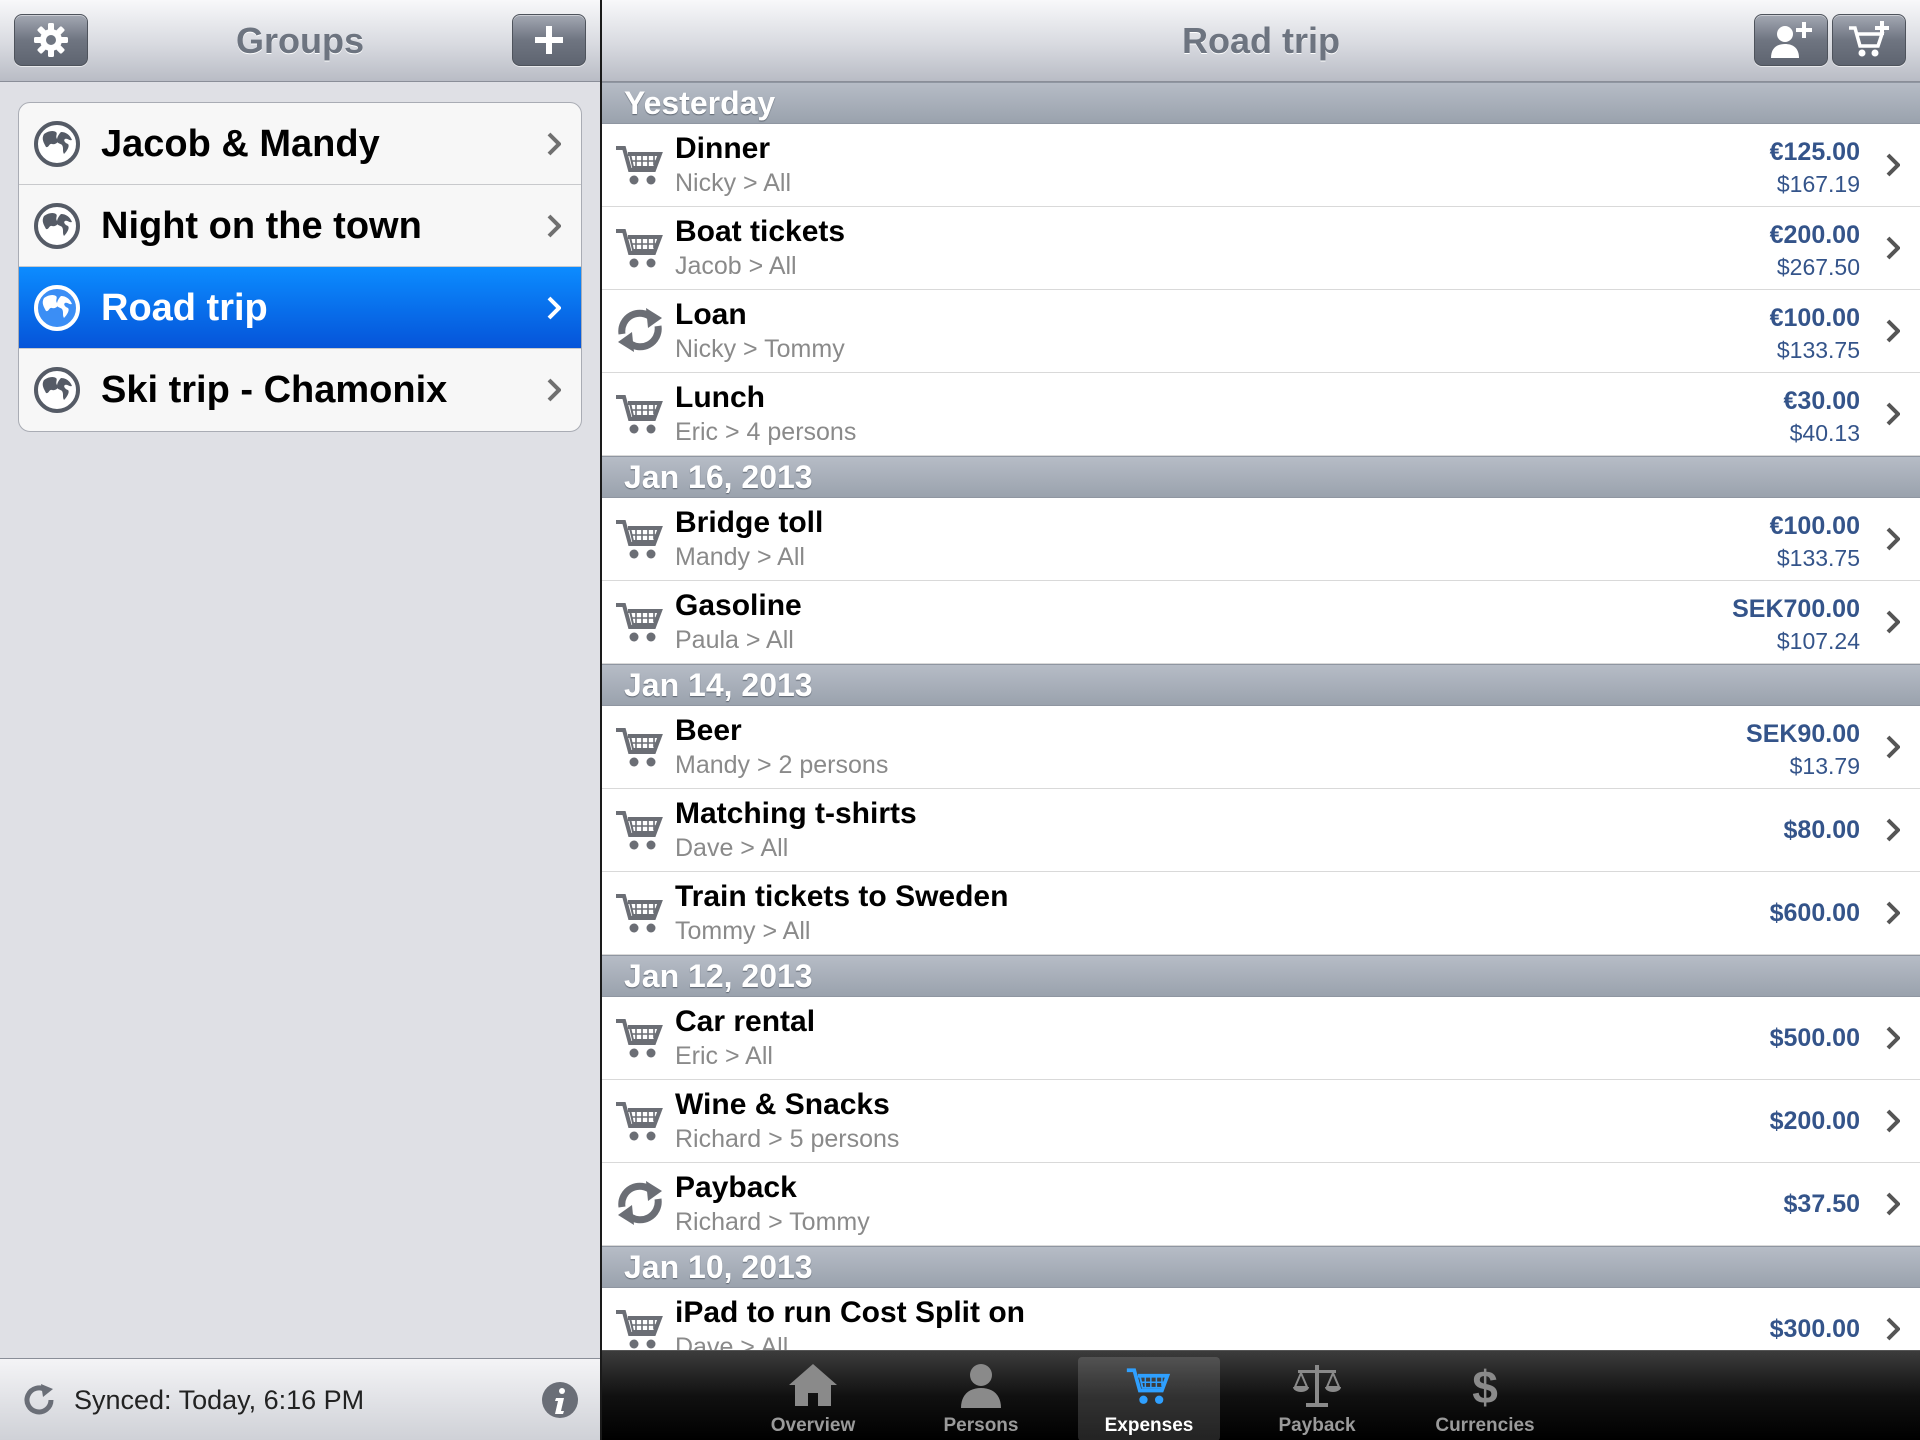 Image resolution: width=1920 pixels, height=1440 pixels. What do you see at coordinates (1261, 414) in the screenshot?
I see `expense-row: Lunch Eric > 4 persons €30.00 $40.13` at bounding box center [1261, 414].